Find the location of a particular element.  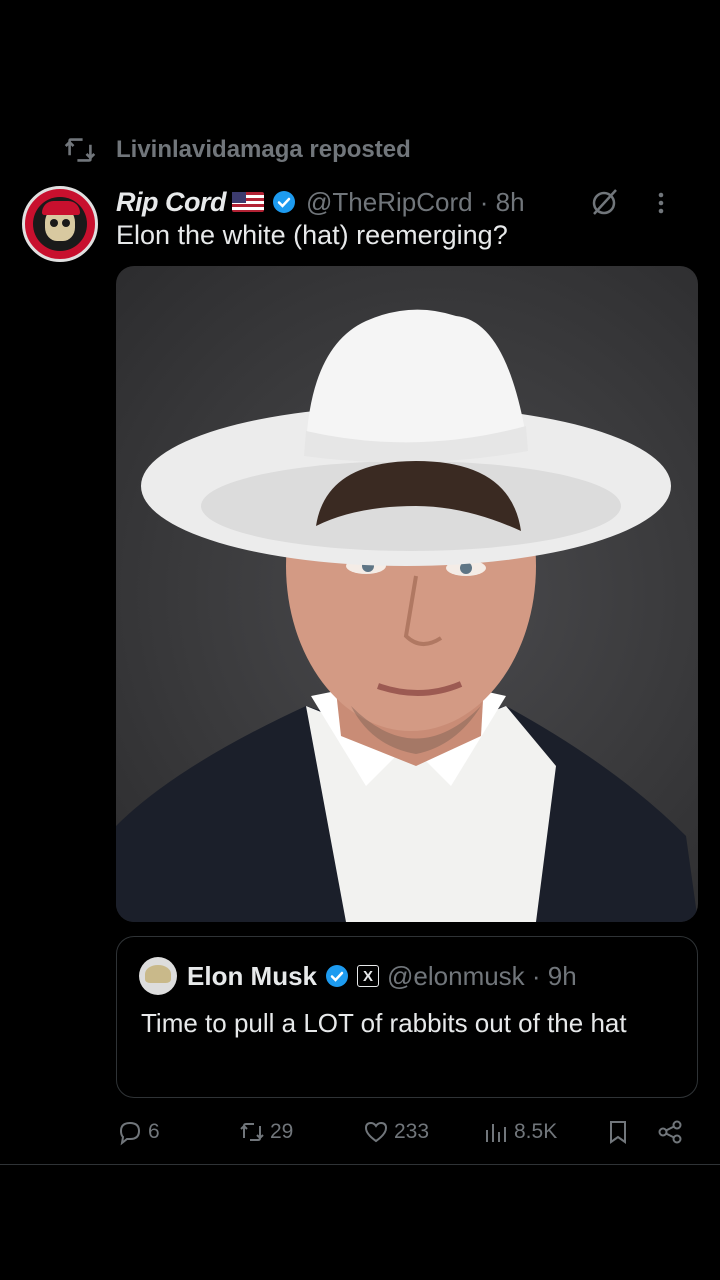

us-flag-icon is located at coordinates (248, 202).